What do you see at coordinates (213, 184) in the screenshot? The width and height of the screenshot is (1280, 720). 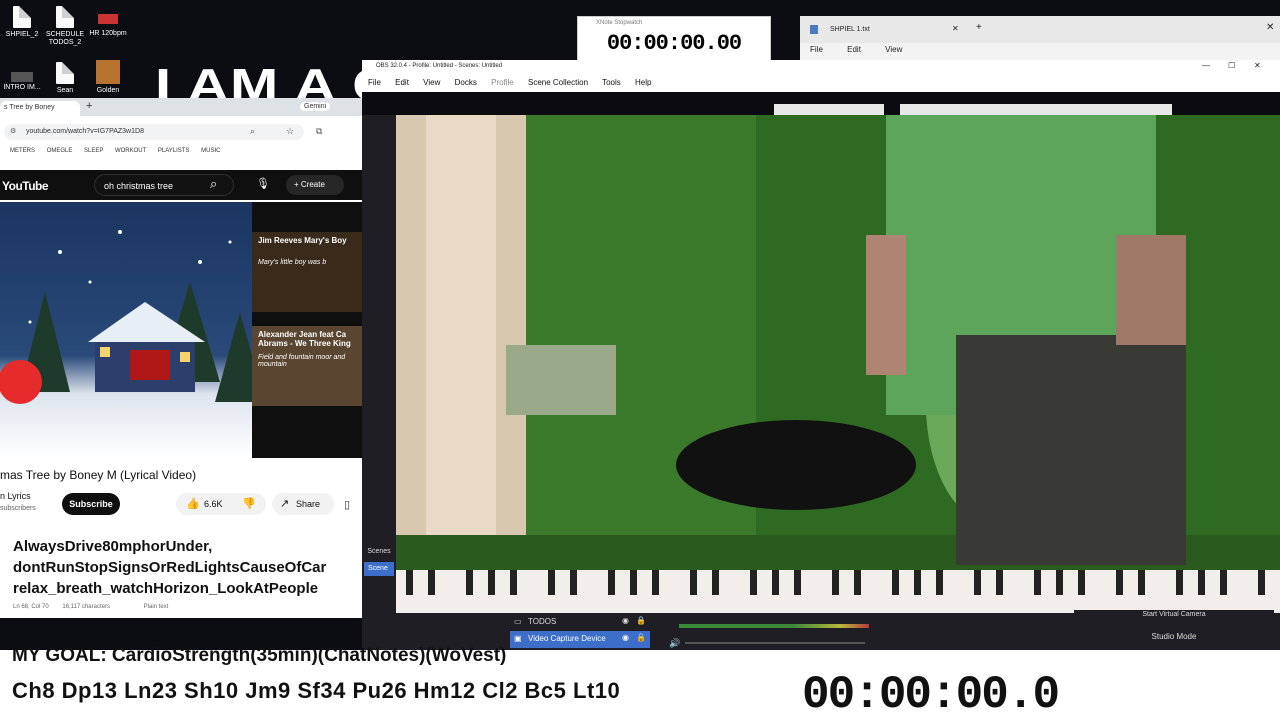 I see `search-icon: ⌕` at bounding box center [213, 184].